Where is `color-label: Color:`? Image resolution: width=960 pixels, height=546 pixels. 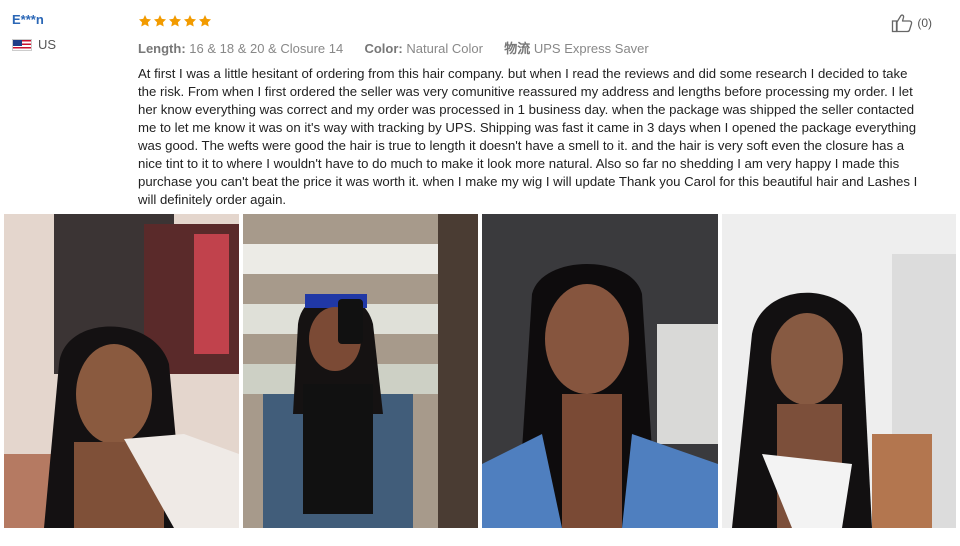 color-label: Color: is located at coordinates (383, 48).